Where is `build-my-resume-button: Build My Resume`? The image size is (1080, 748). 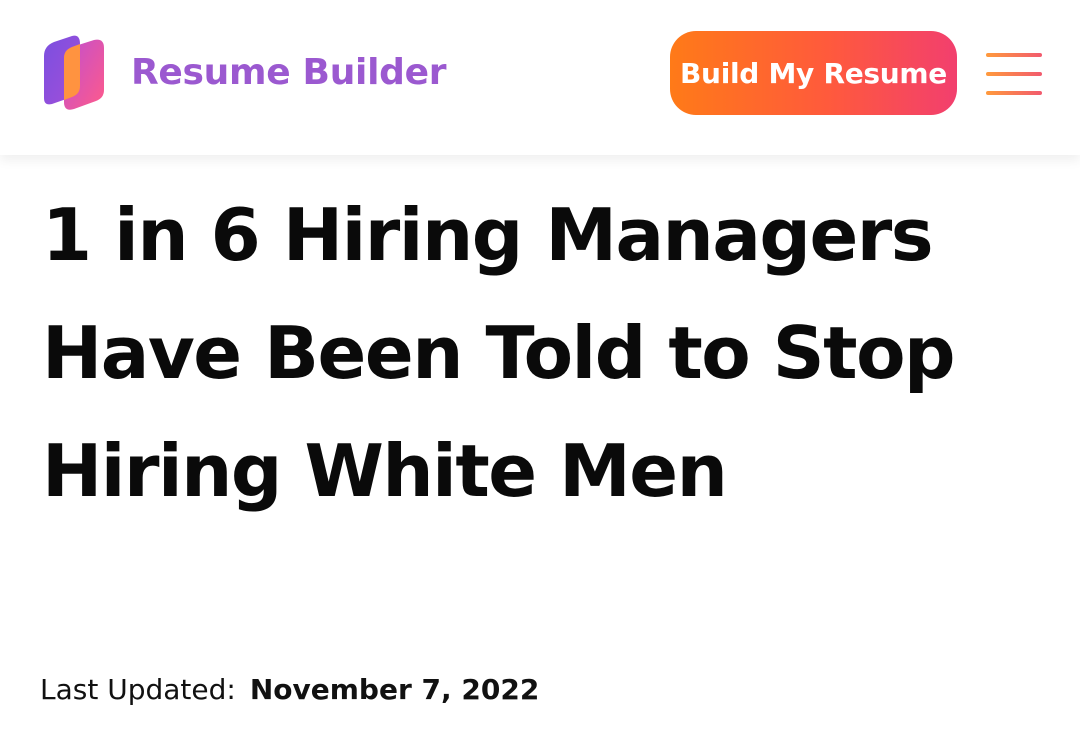 build-my-resume-button: Build My Resume is located at coordinates (813, 73).